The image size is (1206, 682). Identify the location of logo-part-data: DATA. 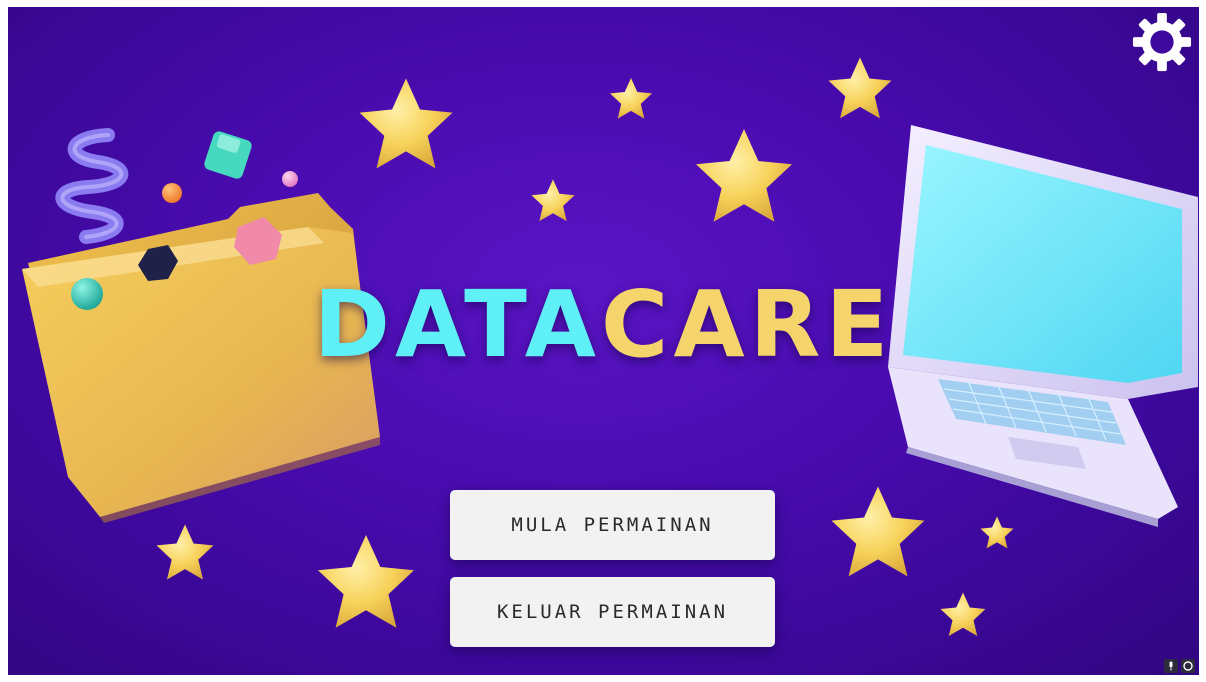
(457, 324).